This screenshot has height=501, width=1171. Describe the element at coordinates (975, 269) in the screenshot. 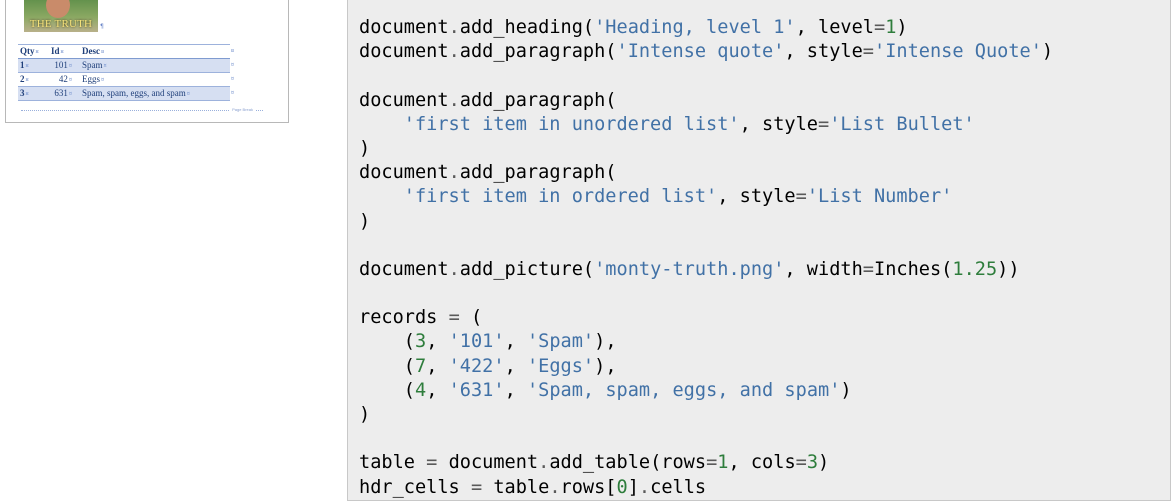

I see `code-number: 1.25` at that location.